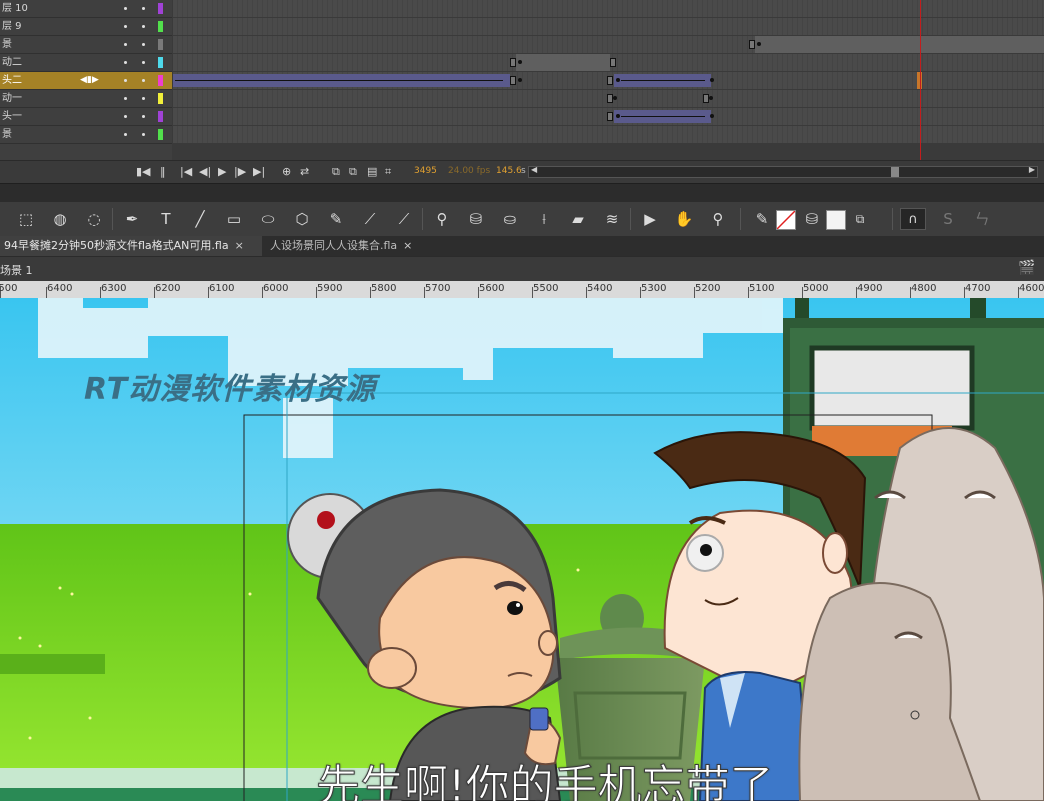 Image resolution: width=1044 pixels, height=801 pixels. Describe the element at coordinates (762, 219) in the screenshot. I see `stroke-color-icon: ✎` at that location.